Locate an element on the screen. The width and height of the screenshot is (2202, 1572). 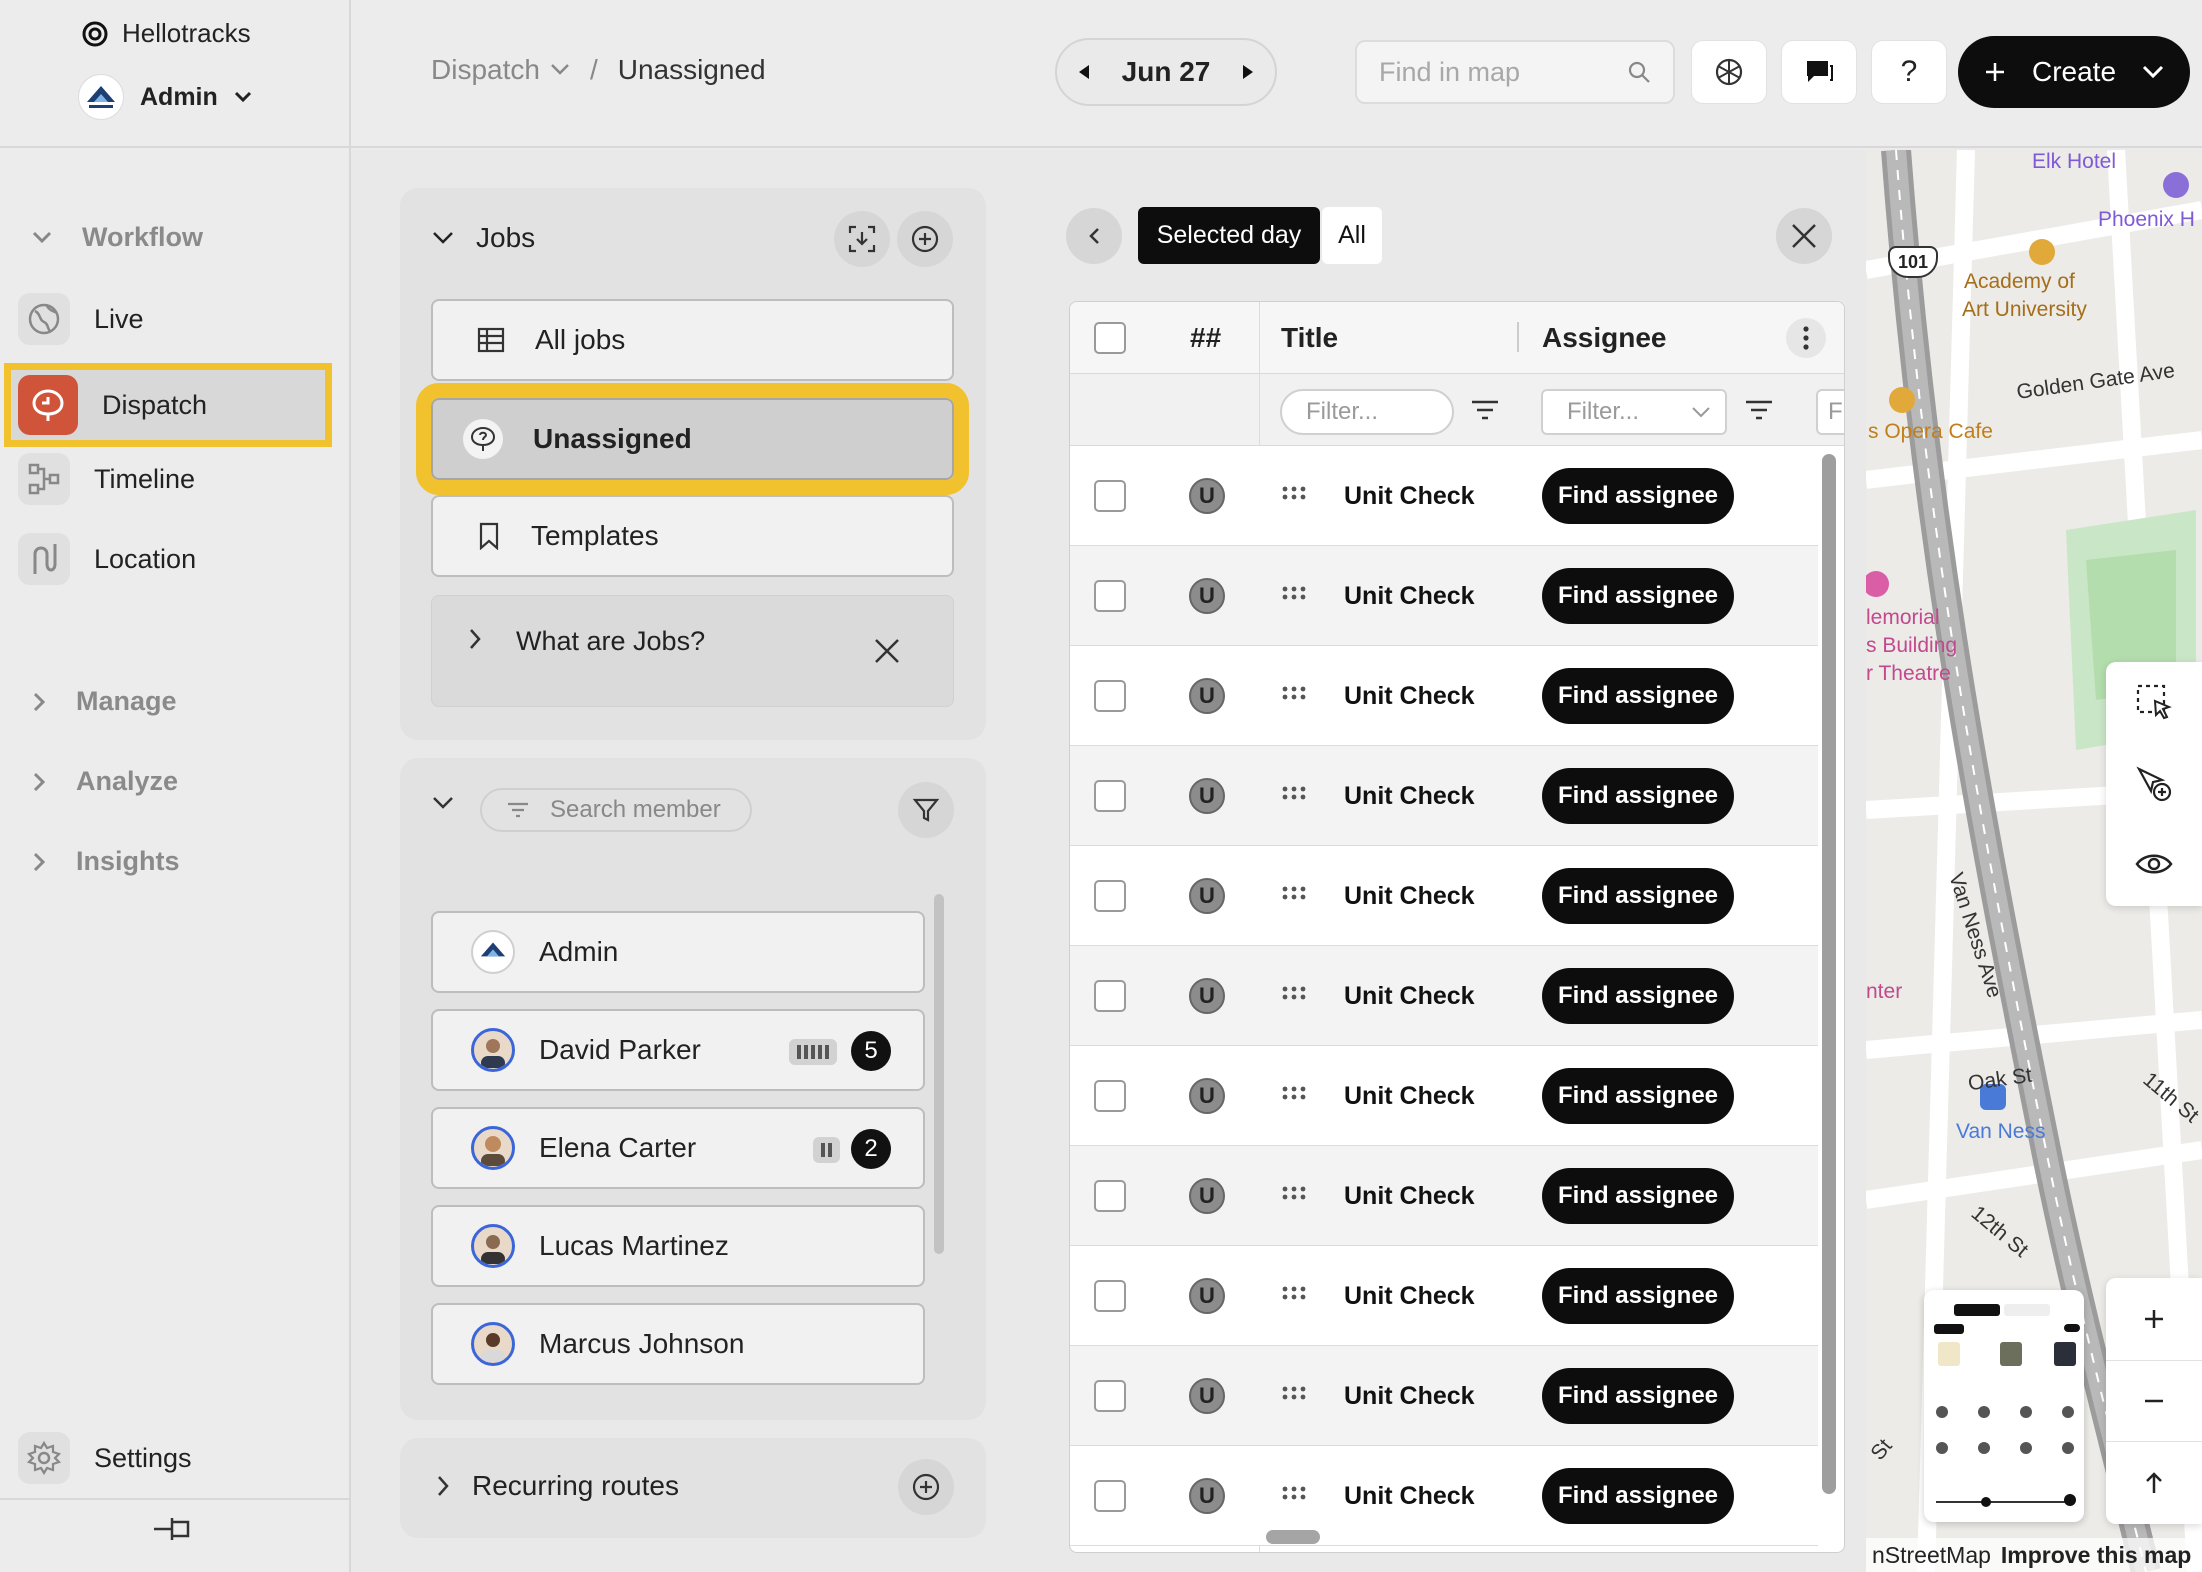
add-place-button is located at coordinates (2154, 784).